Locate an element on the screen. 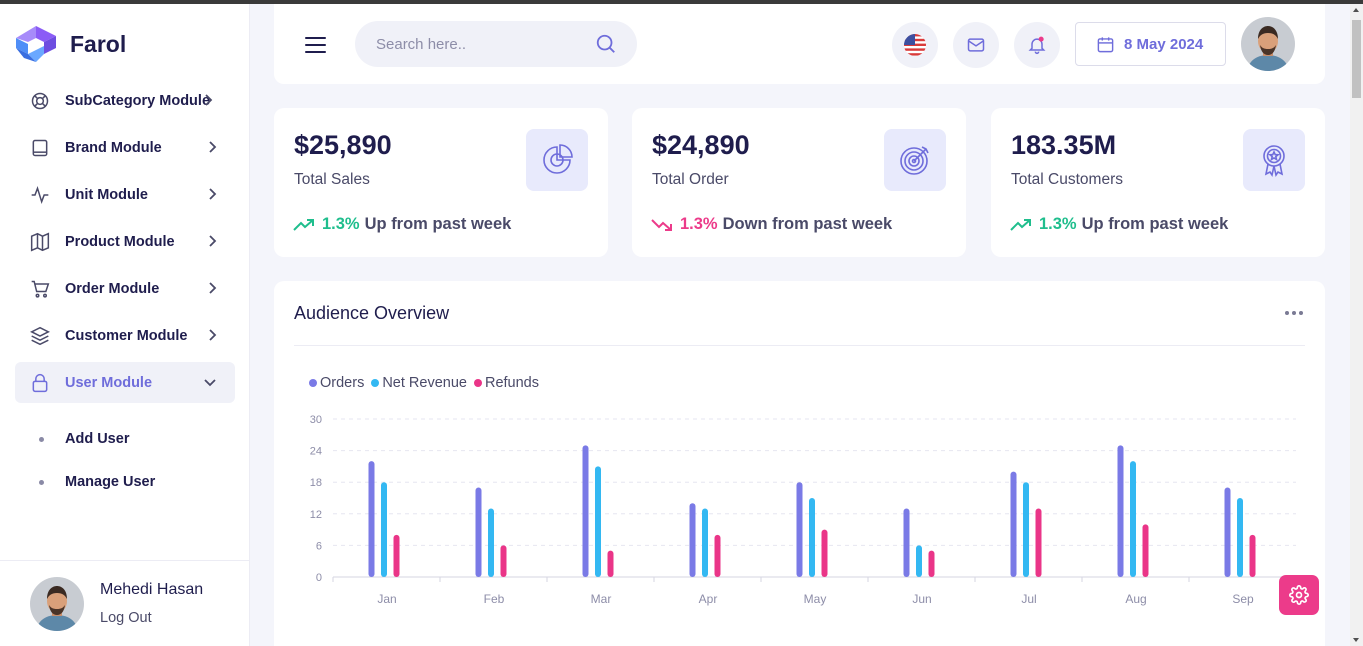 The width and height of the screenshot is (1363, 646). target-icon is located at coordinates (915, 160).